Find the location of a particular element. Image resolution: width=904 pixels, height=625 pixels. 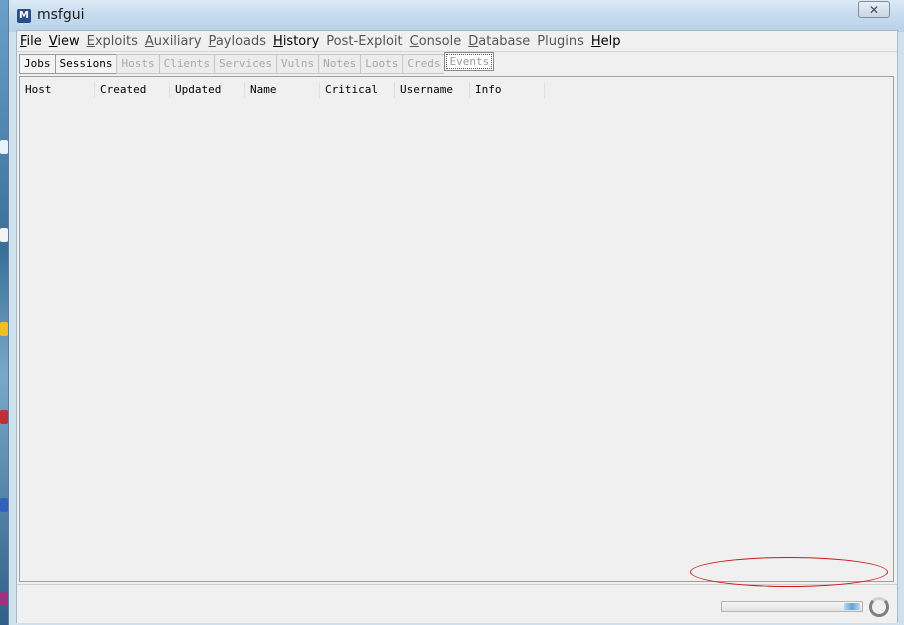

tab-clients: Clients is located at coordinates (186, 64).